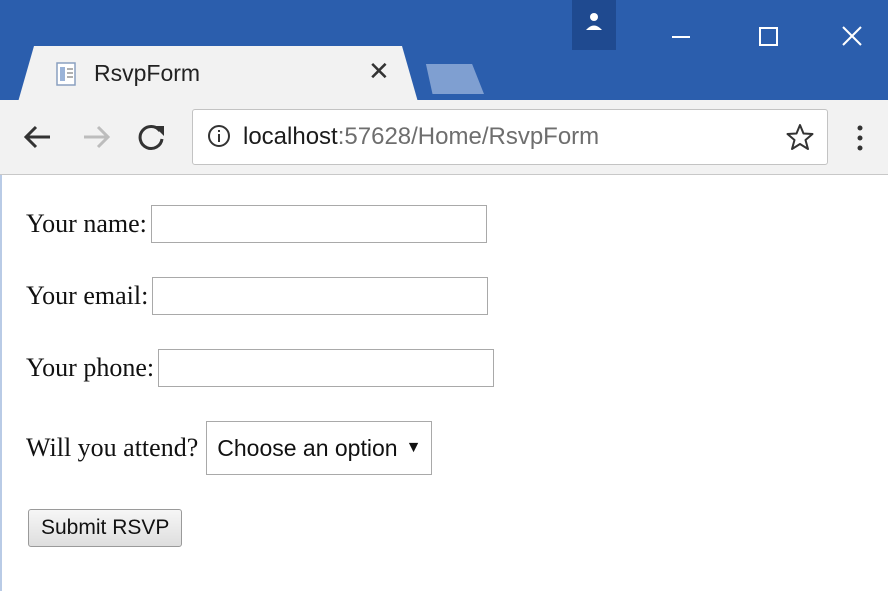 This screenshot has width=888, height=591. Describe the element at coordinates (768, 30) in the screenshot. I see `maximize-icon` at that location.